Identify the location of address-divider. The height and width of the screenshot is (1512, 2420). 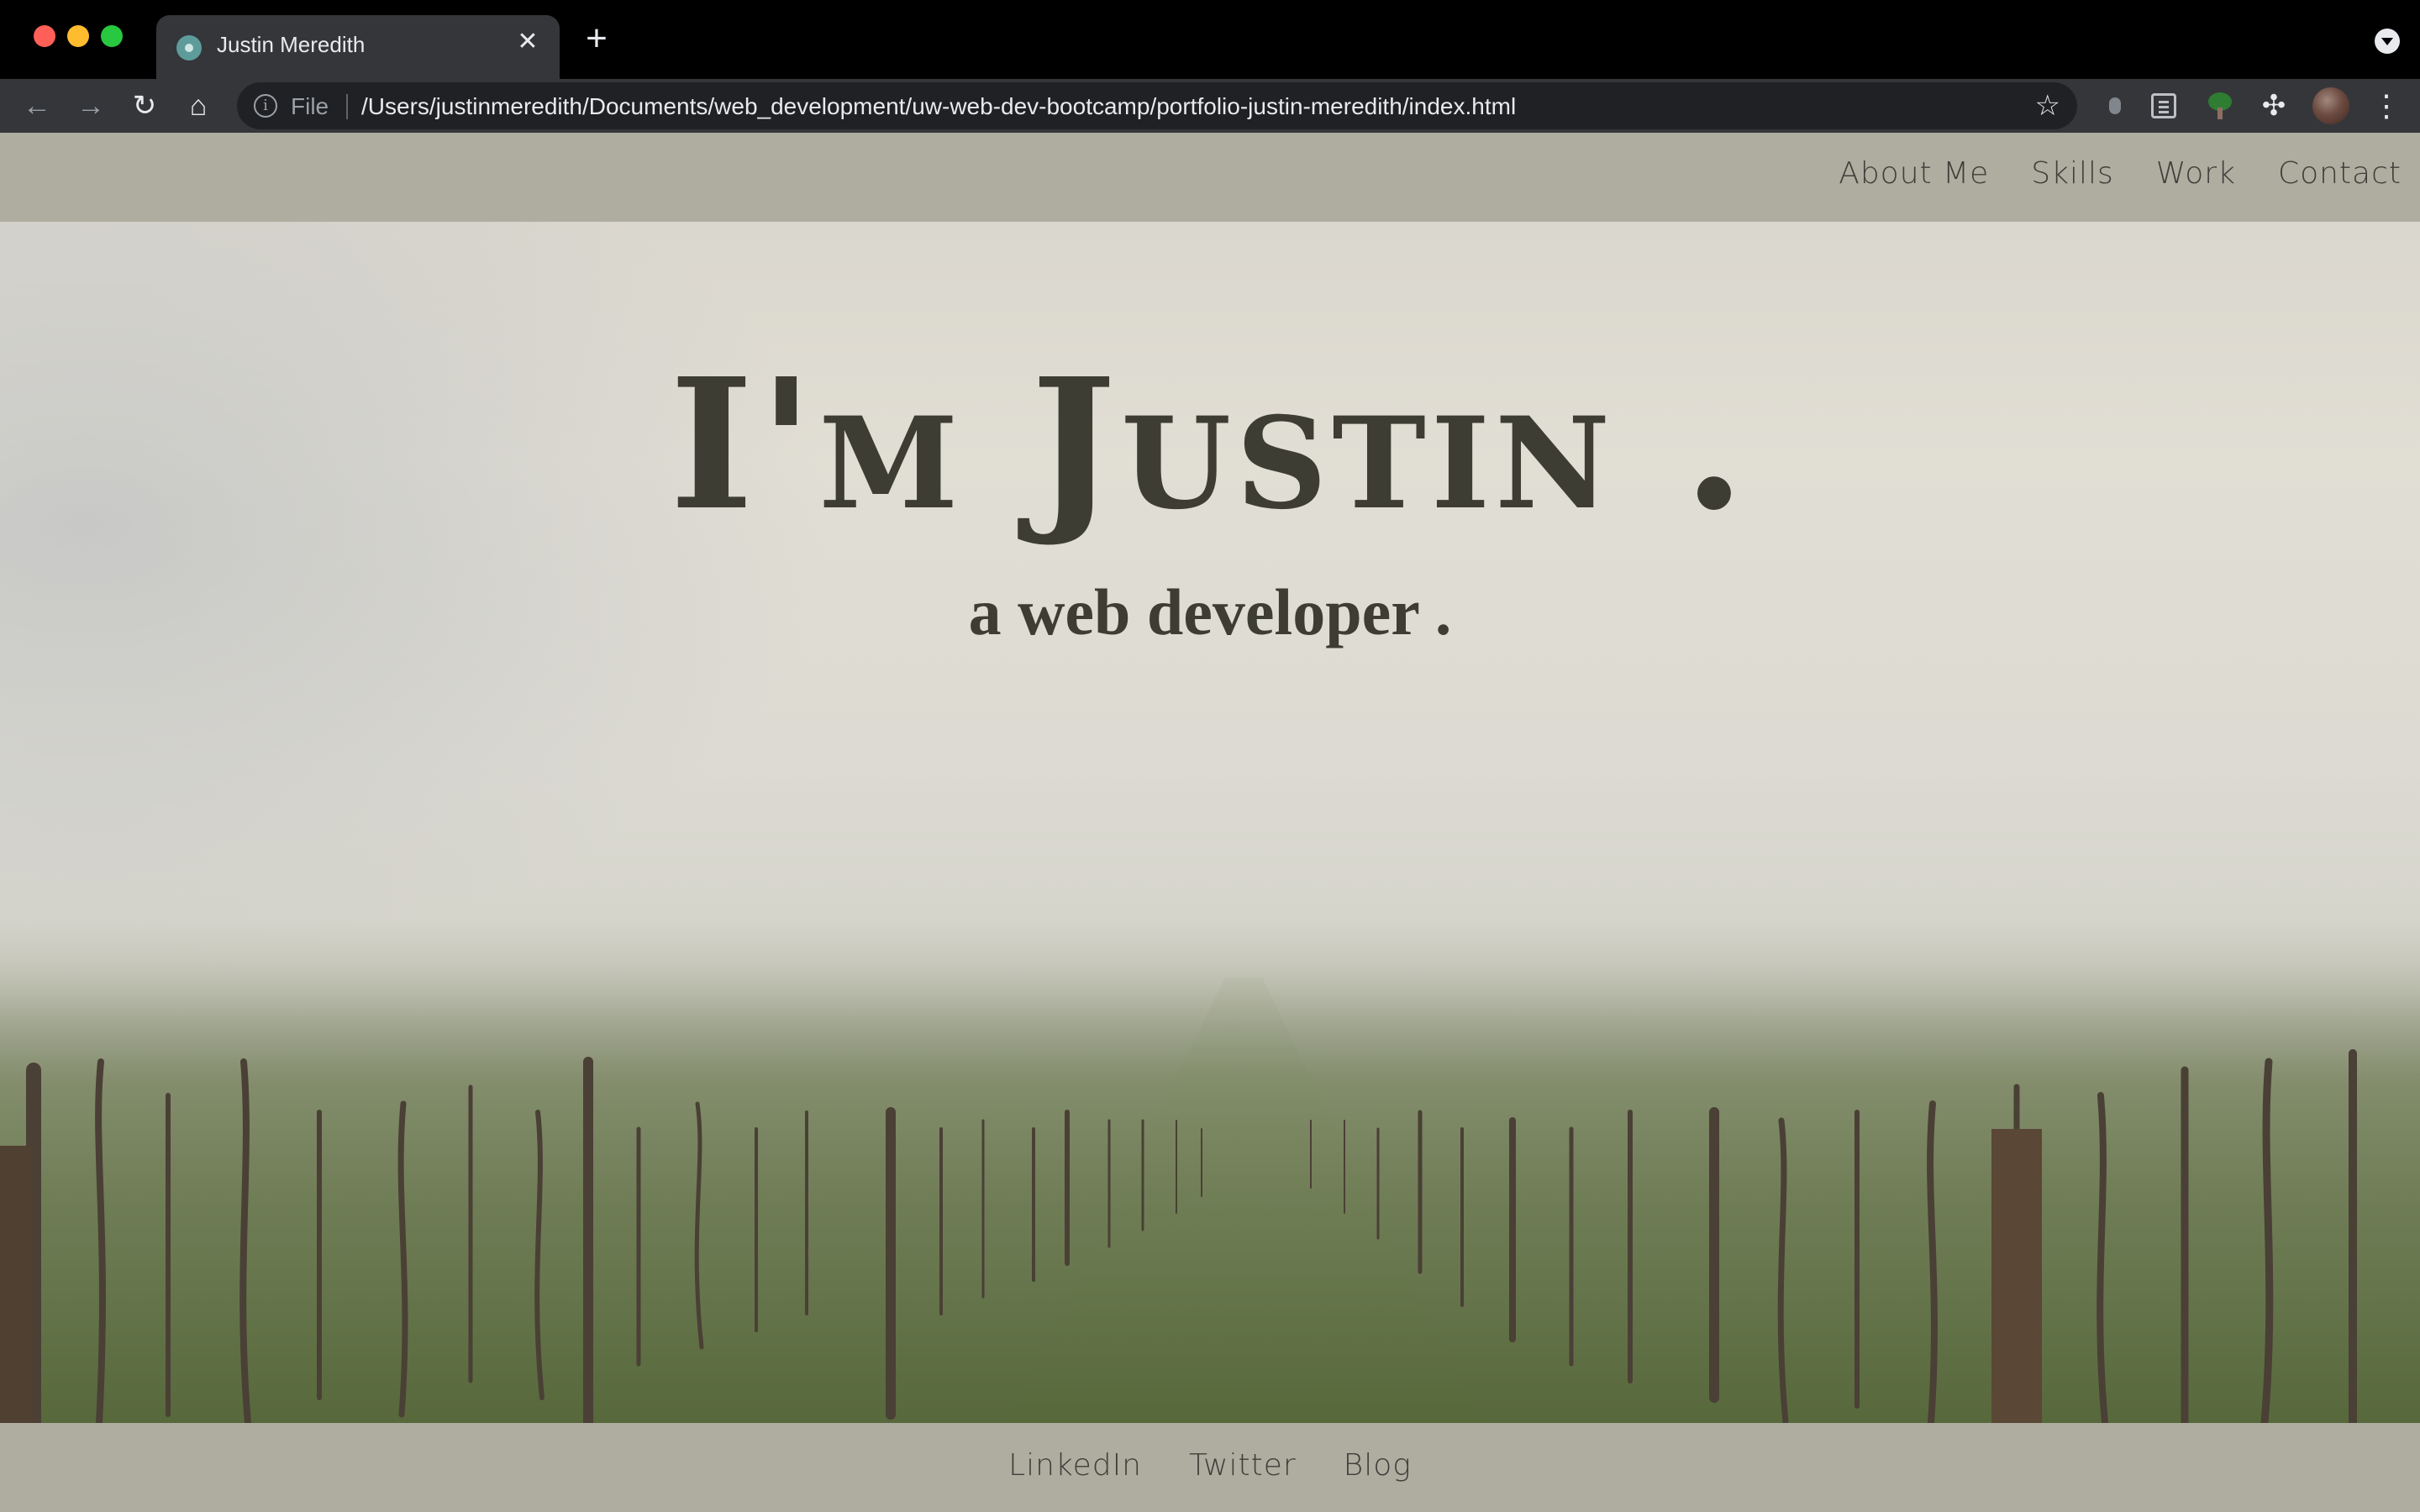
(347, 106).